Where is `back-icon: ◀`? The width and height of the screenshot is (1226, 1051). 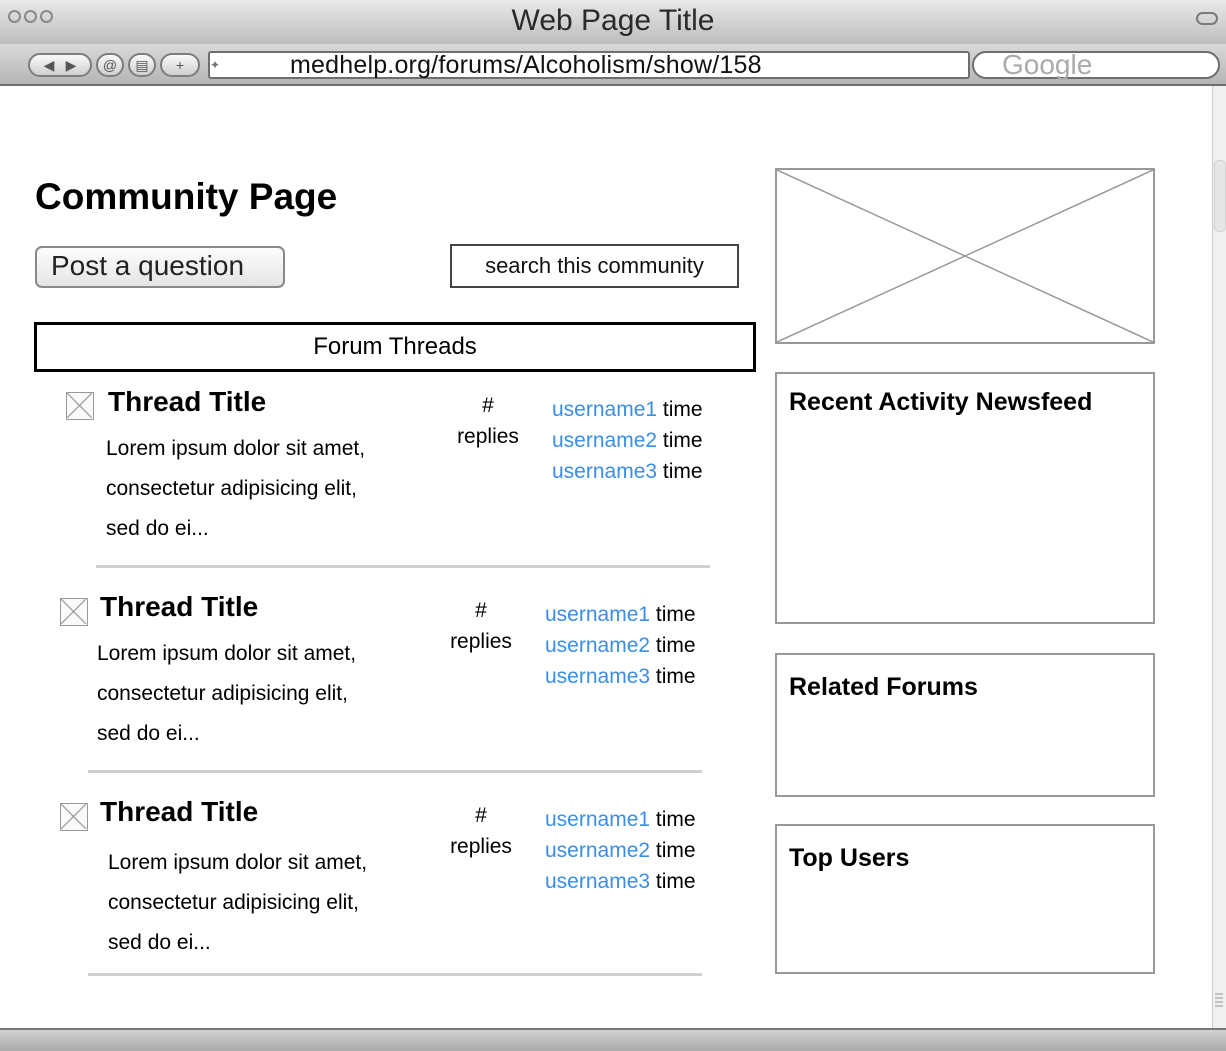 back-icon: ◀ is located at coordinates (49, 65).